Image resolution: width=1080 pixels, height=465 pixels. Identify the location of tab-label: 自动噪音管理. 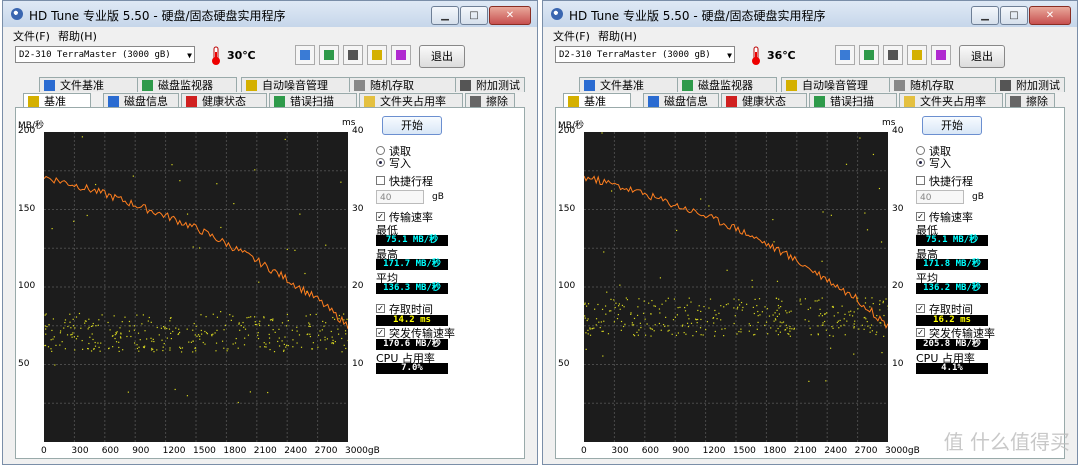
(835, 85).